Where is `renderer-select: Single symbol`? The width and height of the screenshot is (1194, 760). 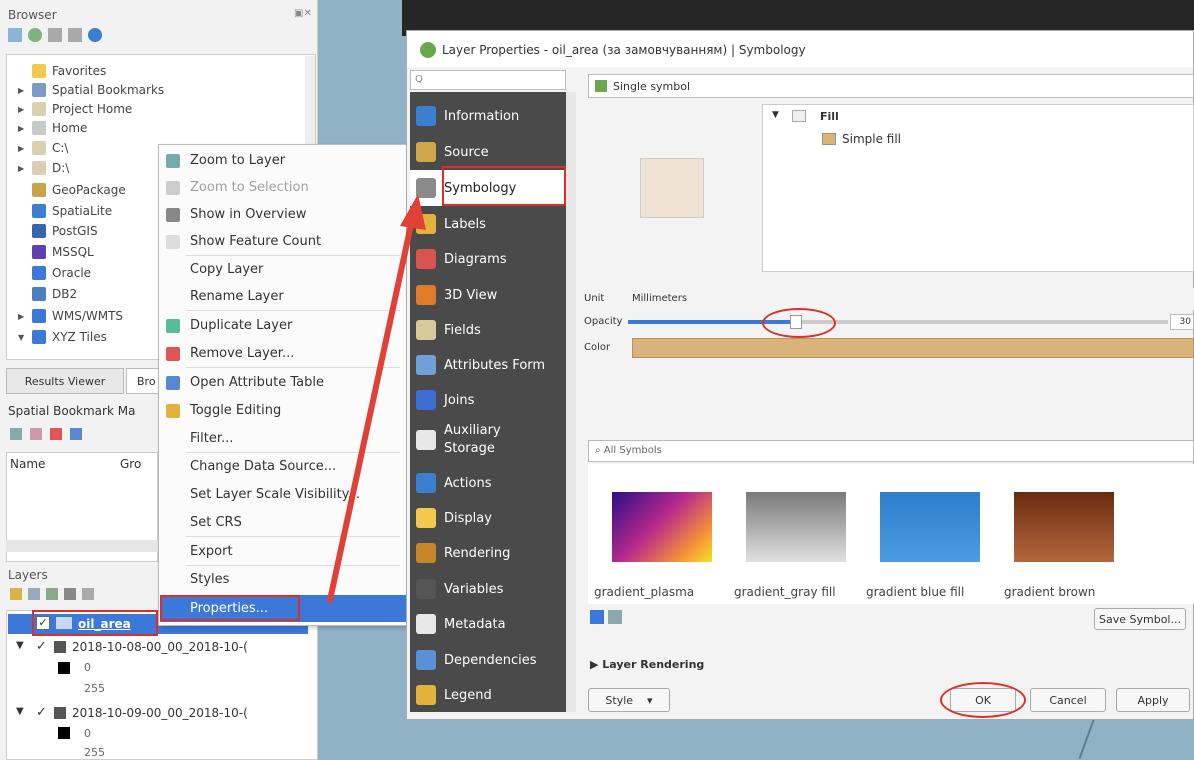
renderer-select: Single symbol is located at coordinates (891, 86).